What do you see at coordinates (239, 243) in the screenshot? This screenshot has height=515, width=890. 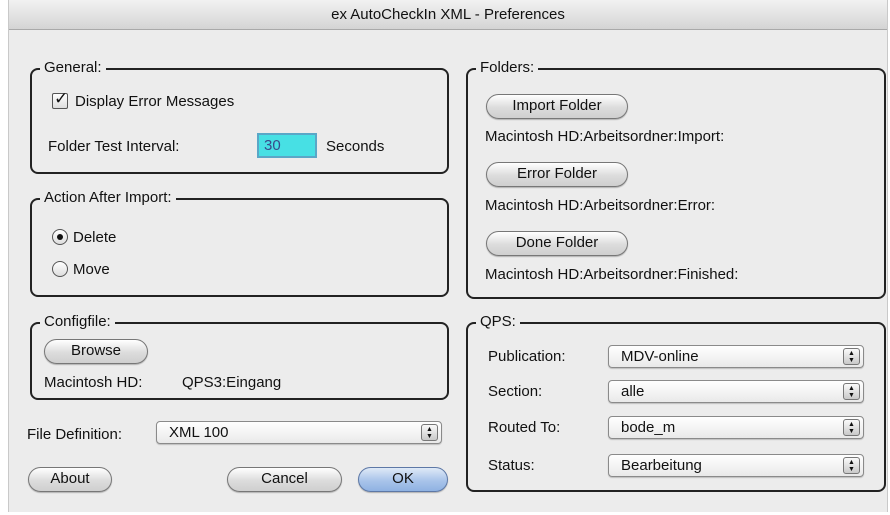 I see `action-group: Action After Import: Delete Move` at bounding box center [239, 243].